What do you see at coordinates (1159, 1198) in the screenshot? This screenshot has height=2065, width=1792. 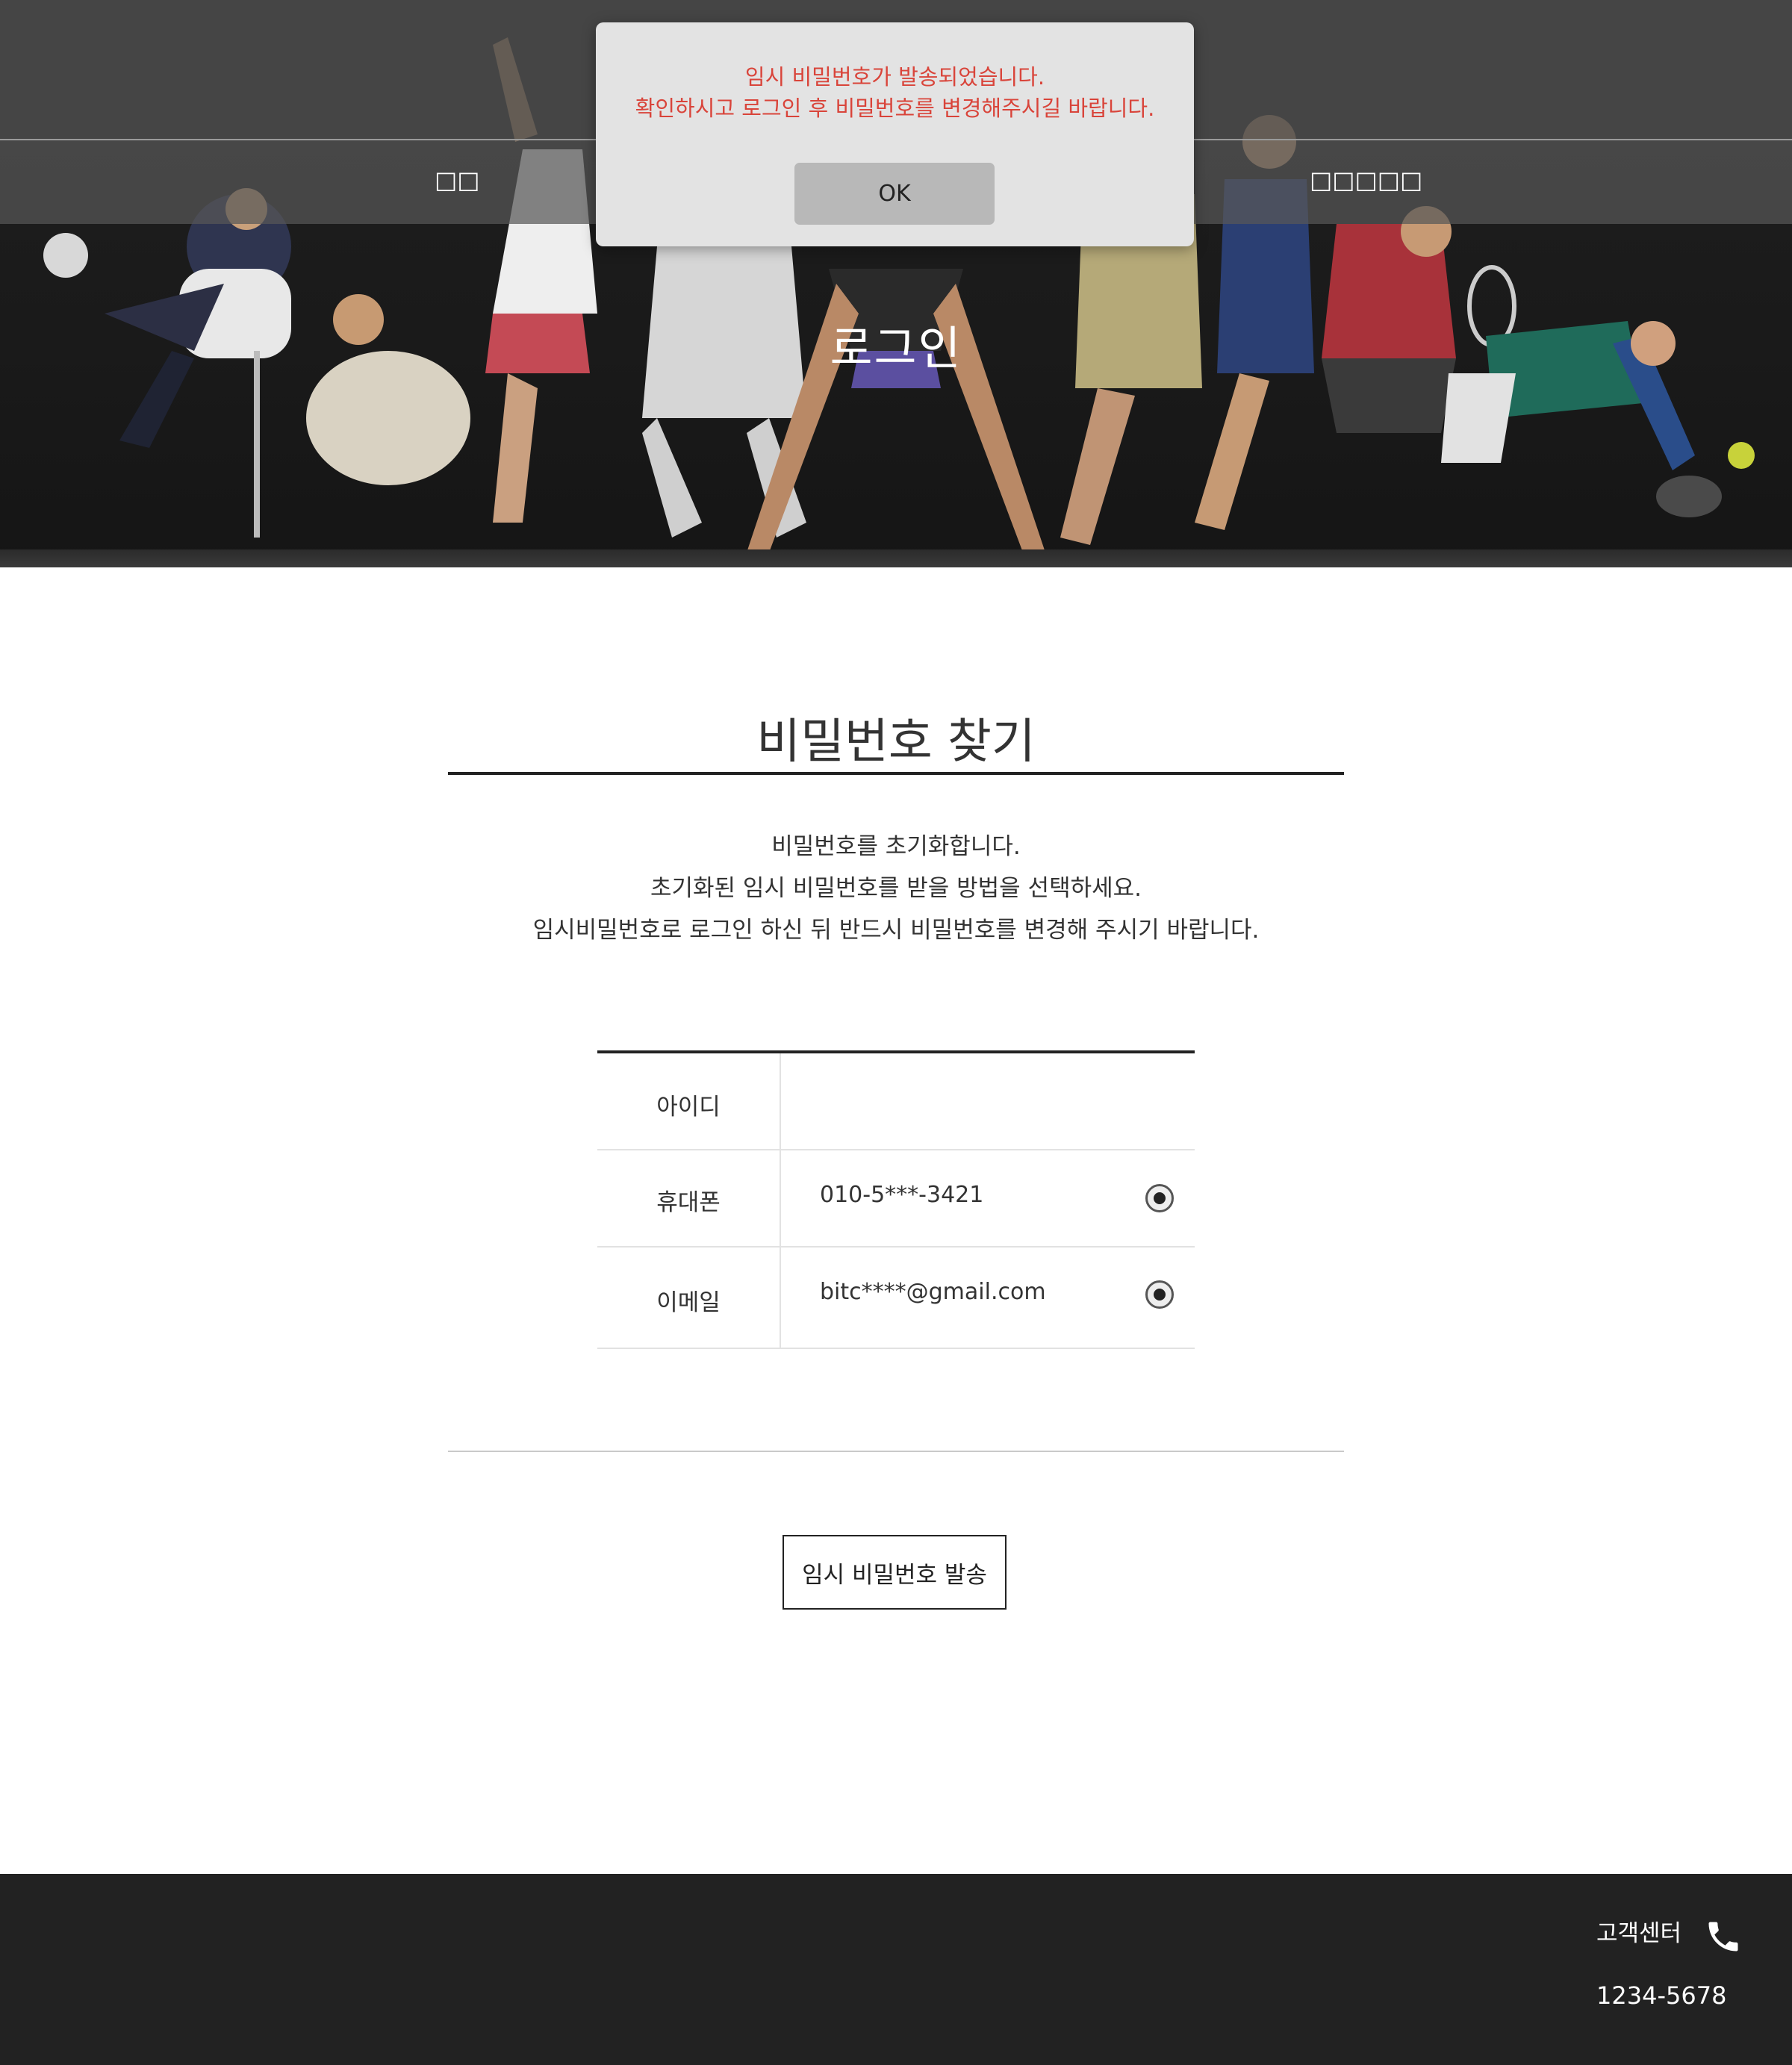 I see `phone-radio-button` at bounding box center [1159, 1198].